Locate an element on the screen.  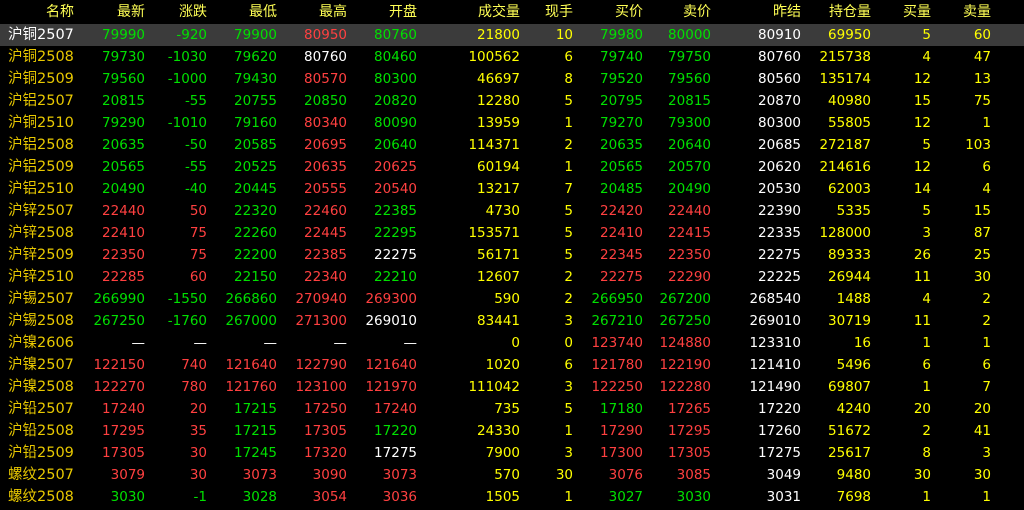
cell-high: 80950 is located at coordinates (325, 35).